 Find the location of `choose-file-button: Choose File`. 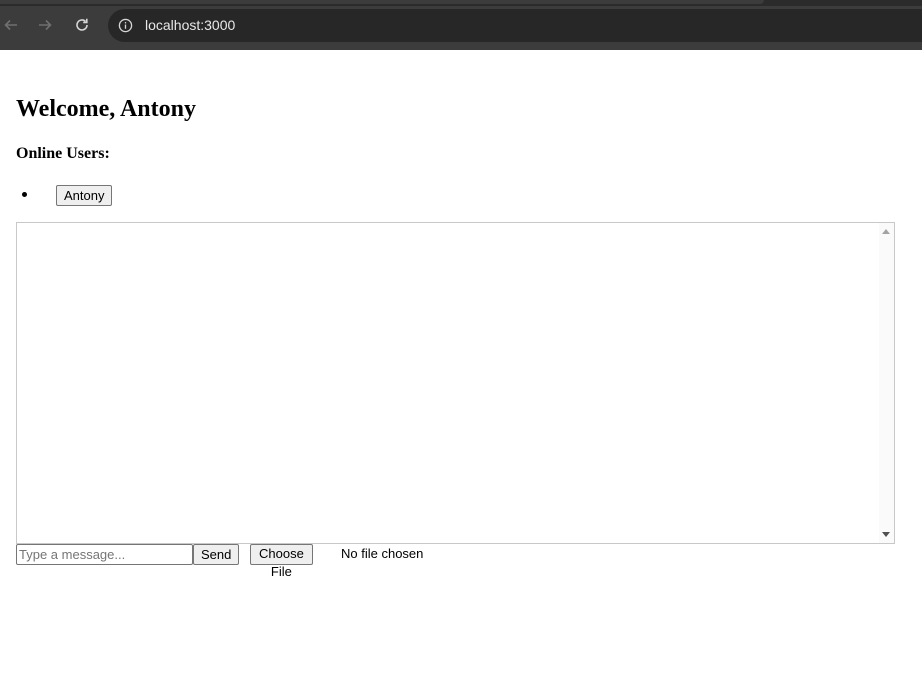

choose-file-button: Choose File is located at coordinates (281, 561).